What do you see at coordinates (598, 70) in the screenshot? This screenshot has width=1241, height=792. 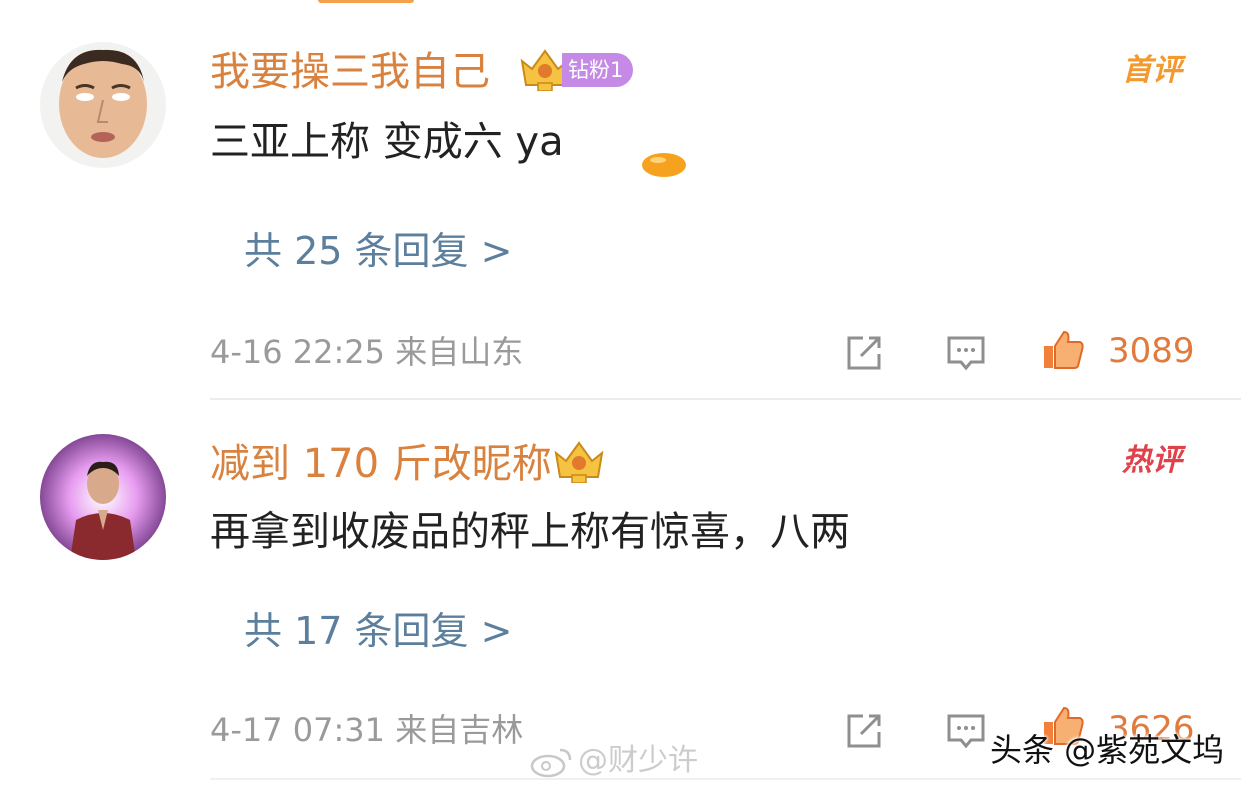 I see `fan-badge: 钻粉1` at bounding box center [598, 70].